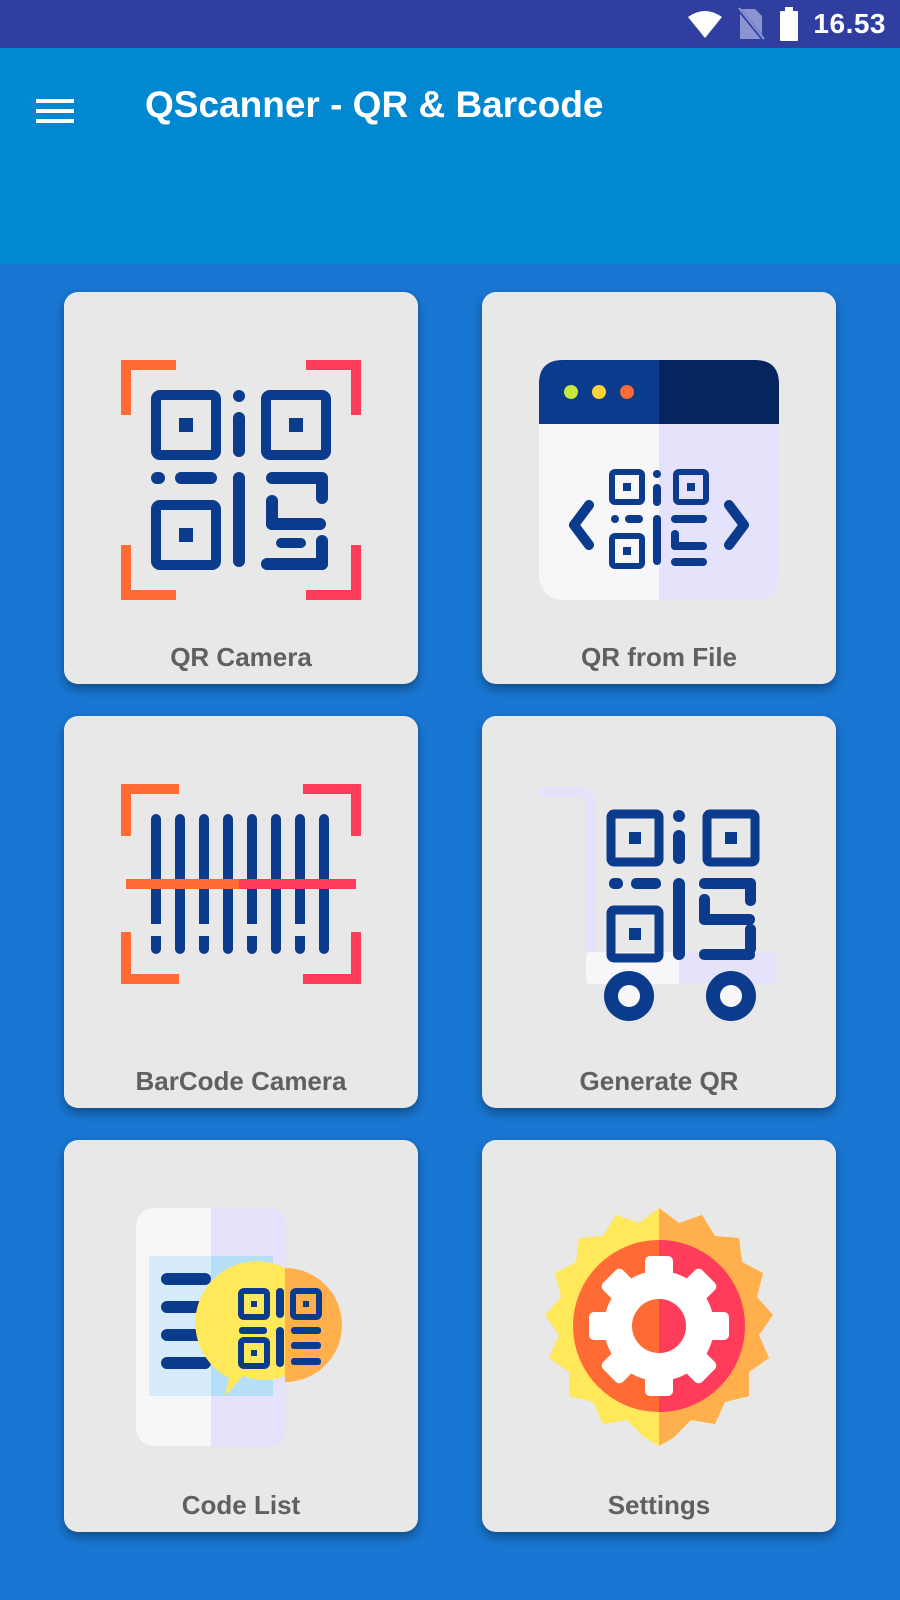 The width and height of the screenshot is (900, 1600). What do you see at coordinates (241, 884) in the screenshot?
I see `barcode-scan-icon` at bounding box center [241, 884].